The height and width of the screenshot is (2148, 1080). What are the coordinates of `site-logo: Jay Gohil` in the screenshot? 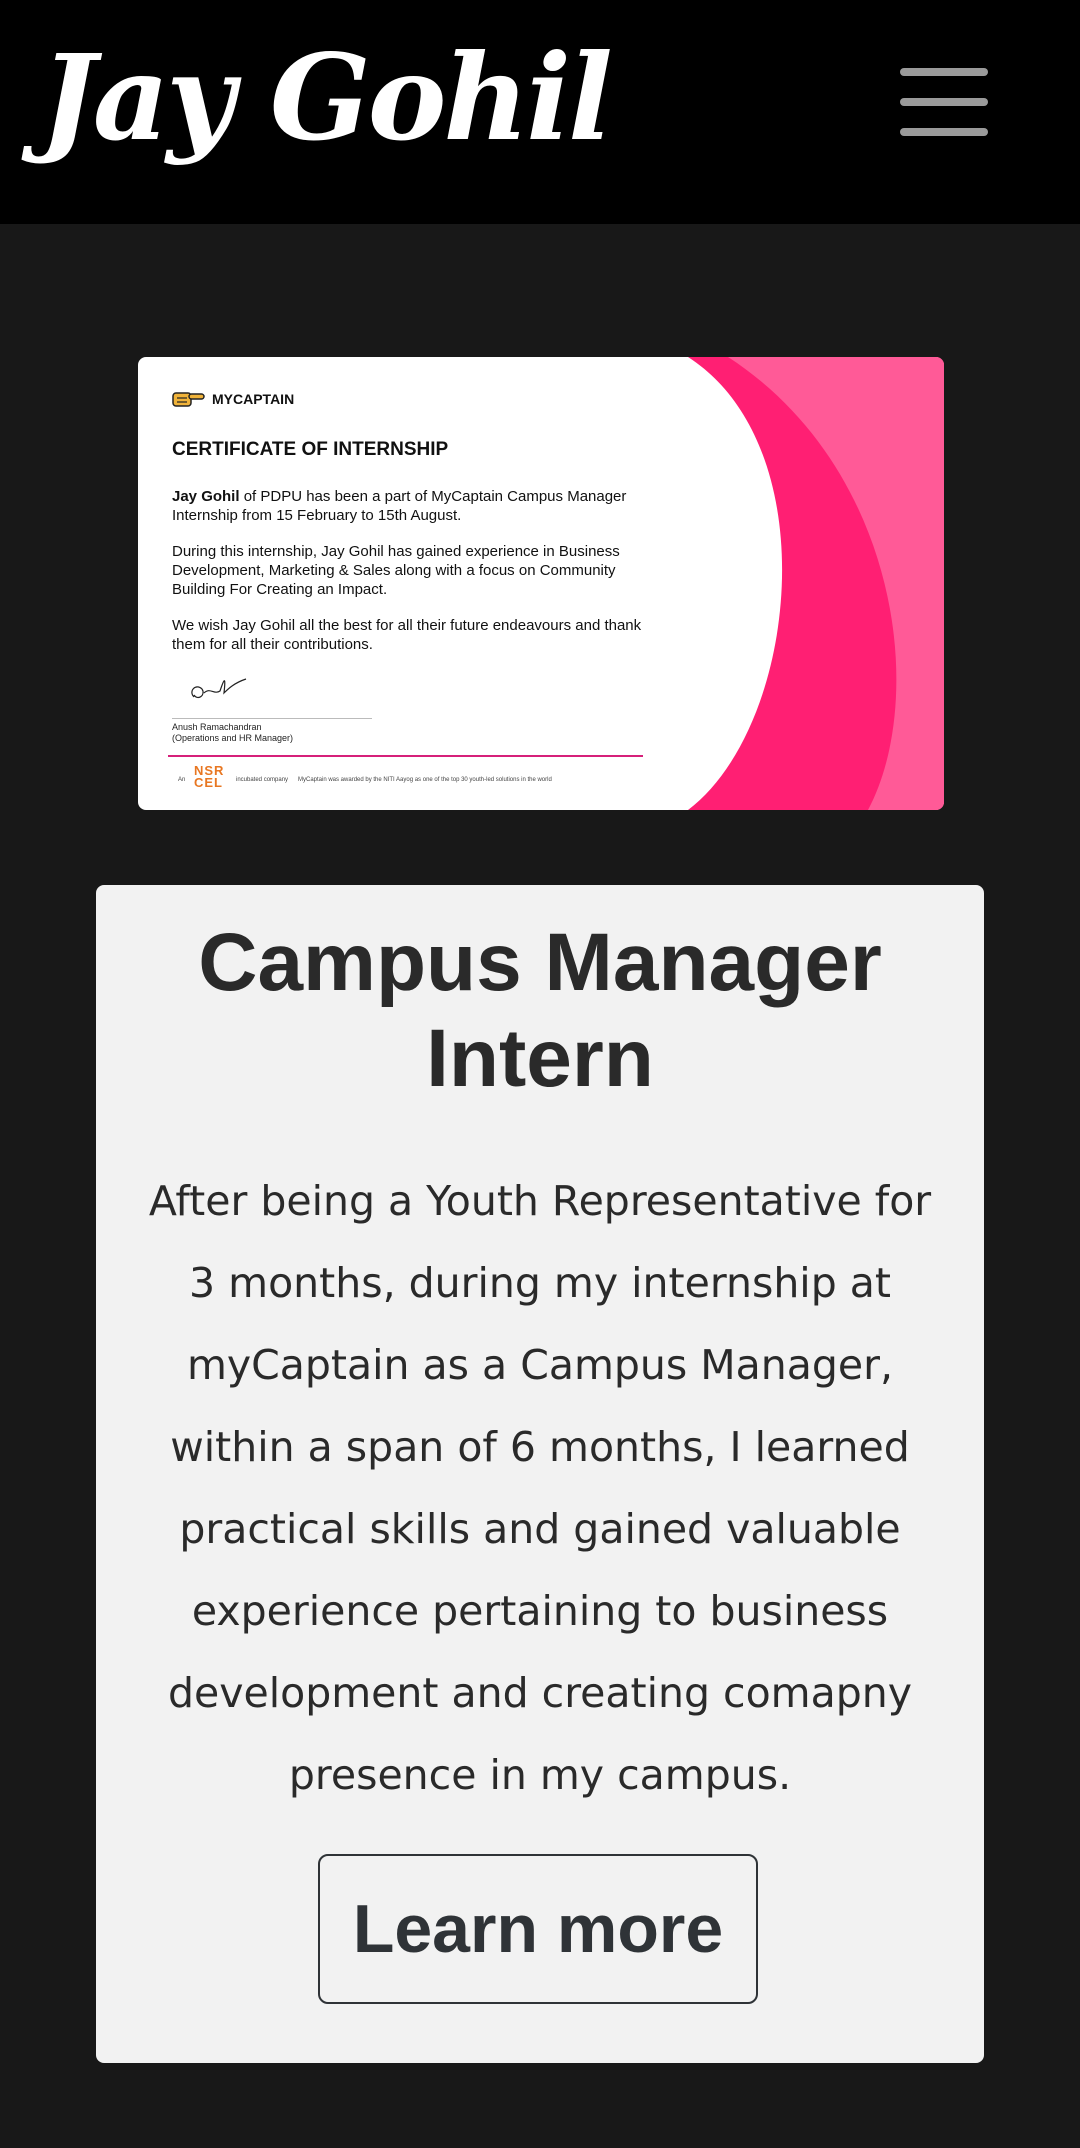 It's located at (326, 98).